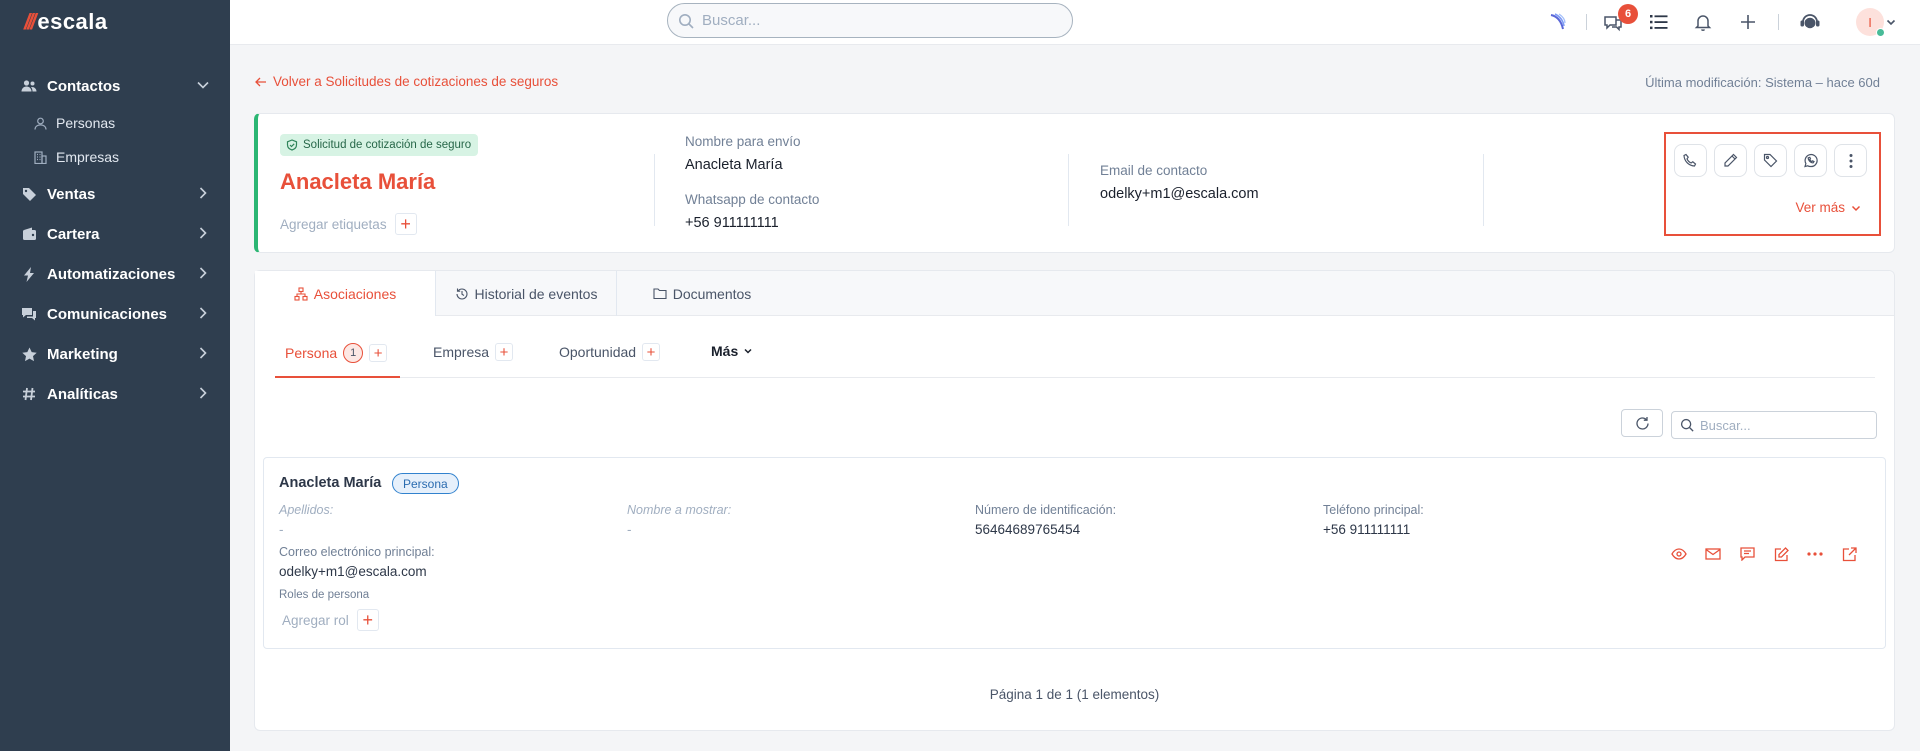  What do you see at coordinates (115, 86) in the screenshot?
I see `sidebar-item-contactos: Contactos` at bounding box center [115, 86].